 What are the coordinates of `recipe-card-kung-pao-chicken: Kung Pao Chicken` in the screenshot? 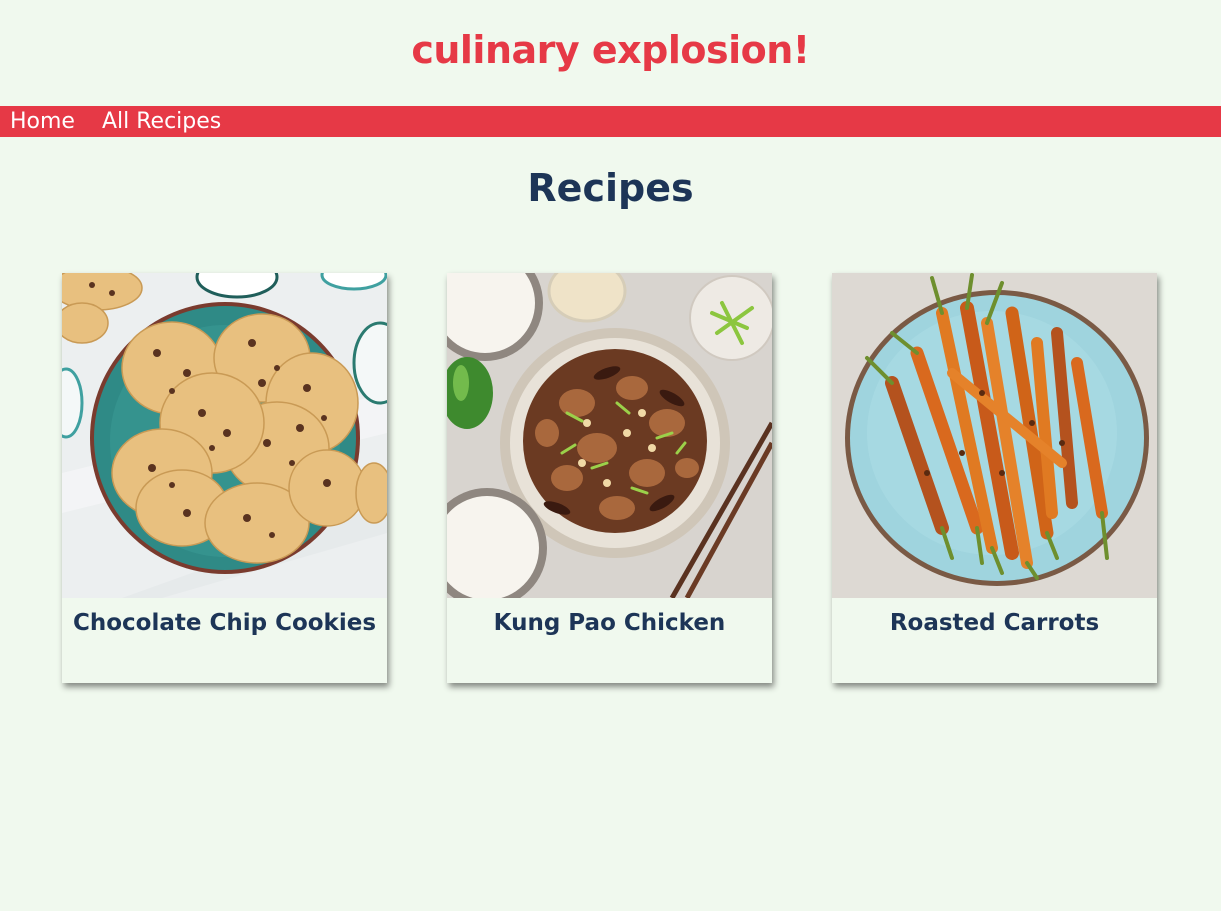 It's located at (609, 478).